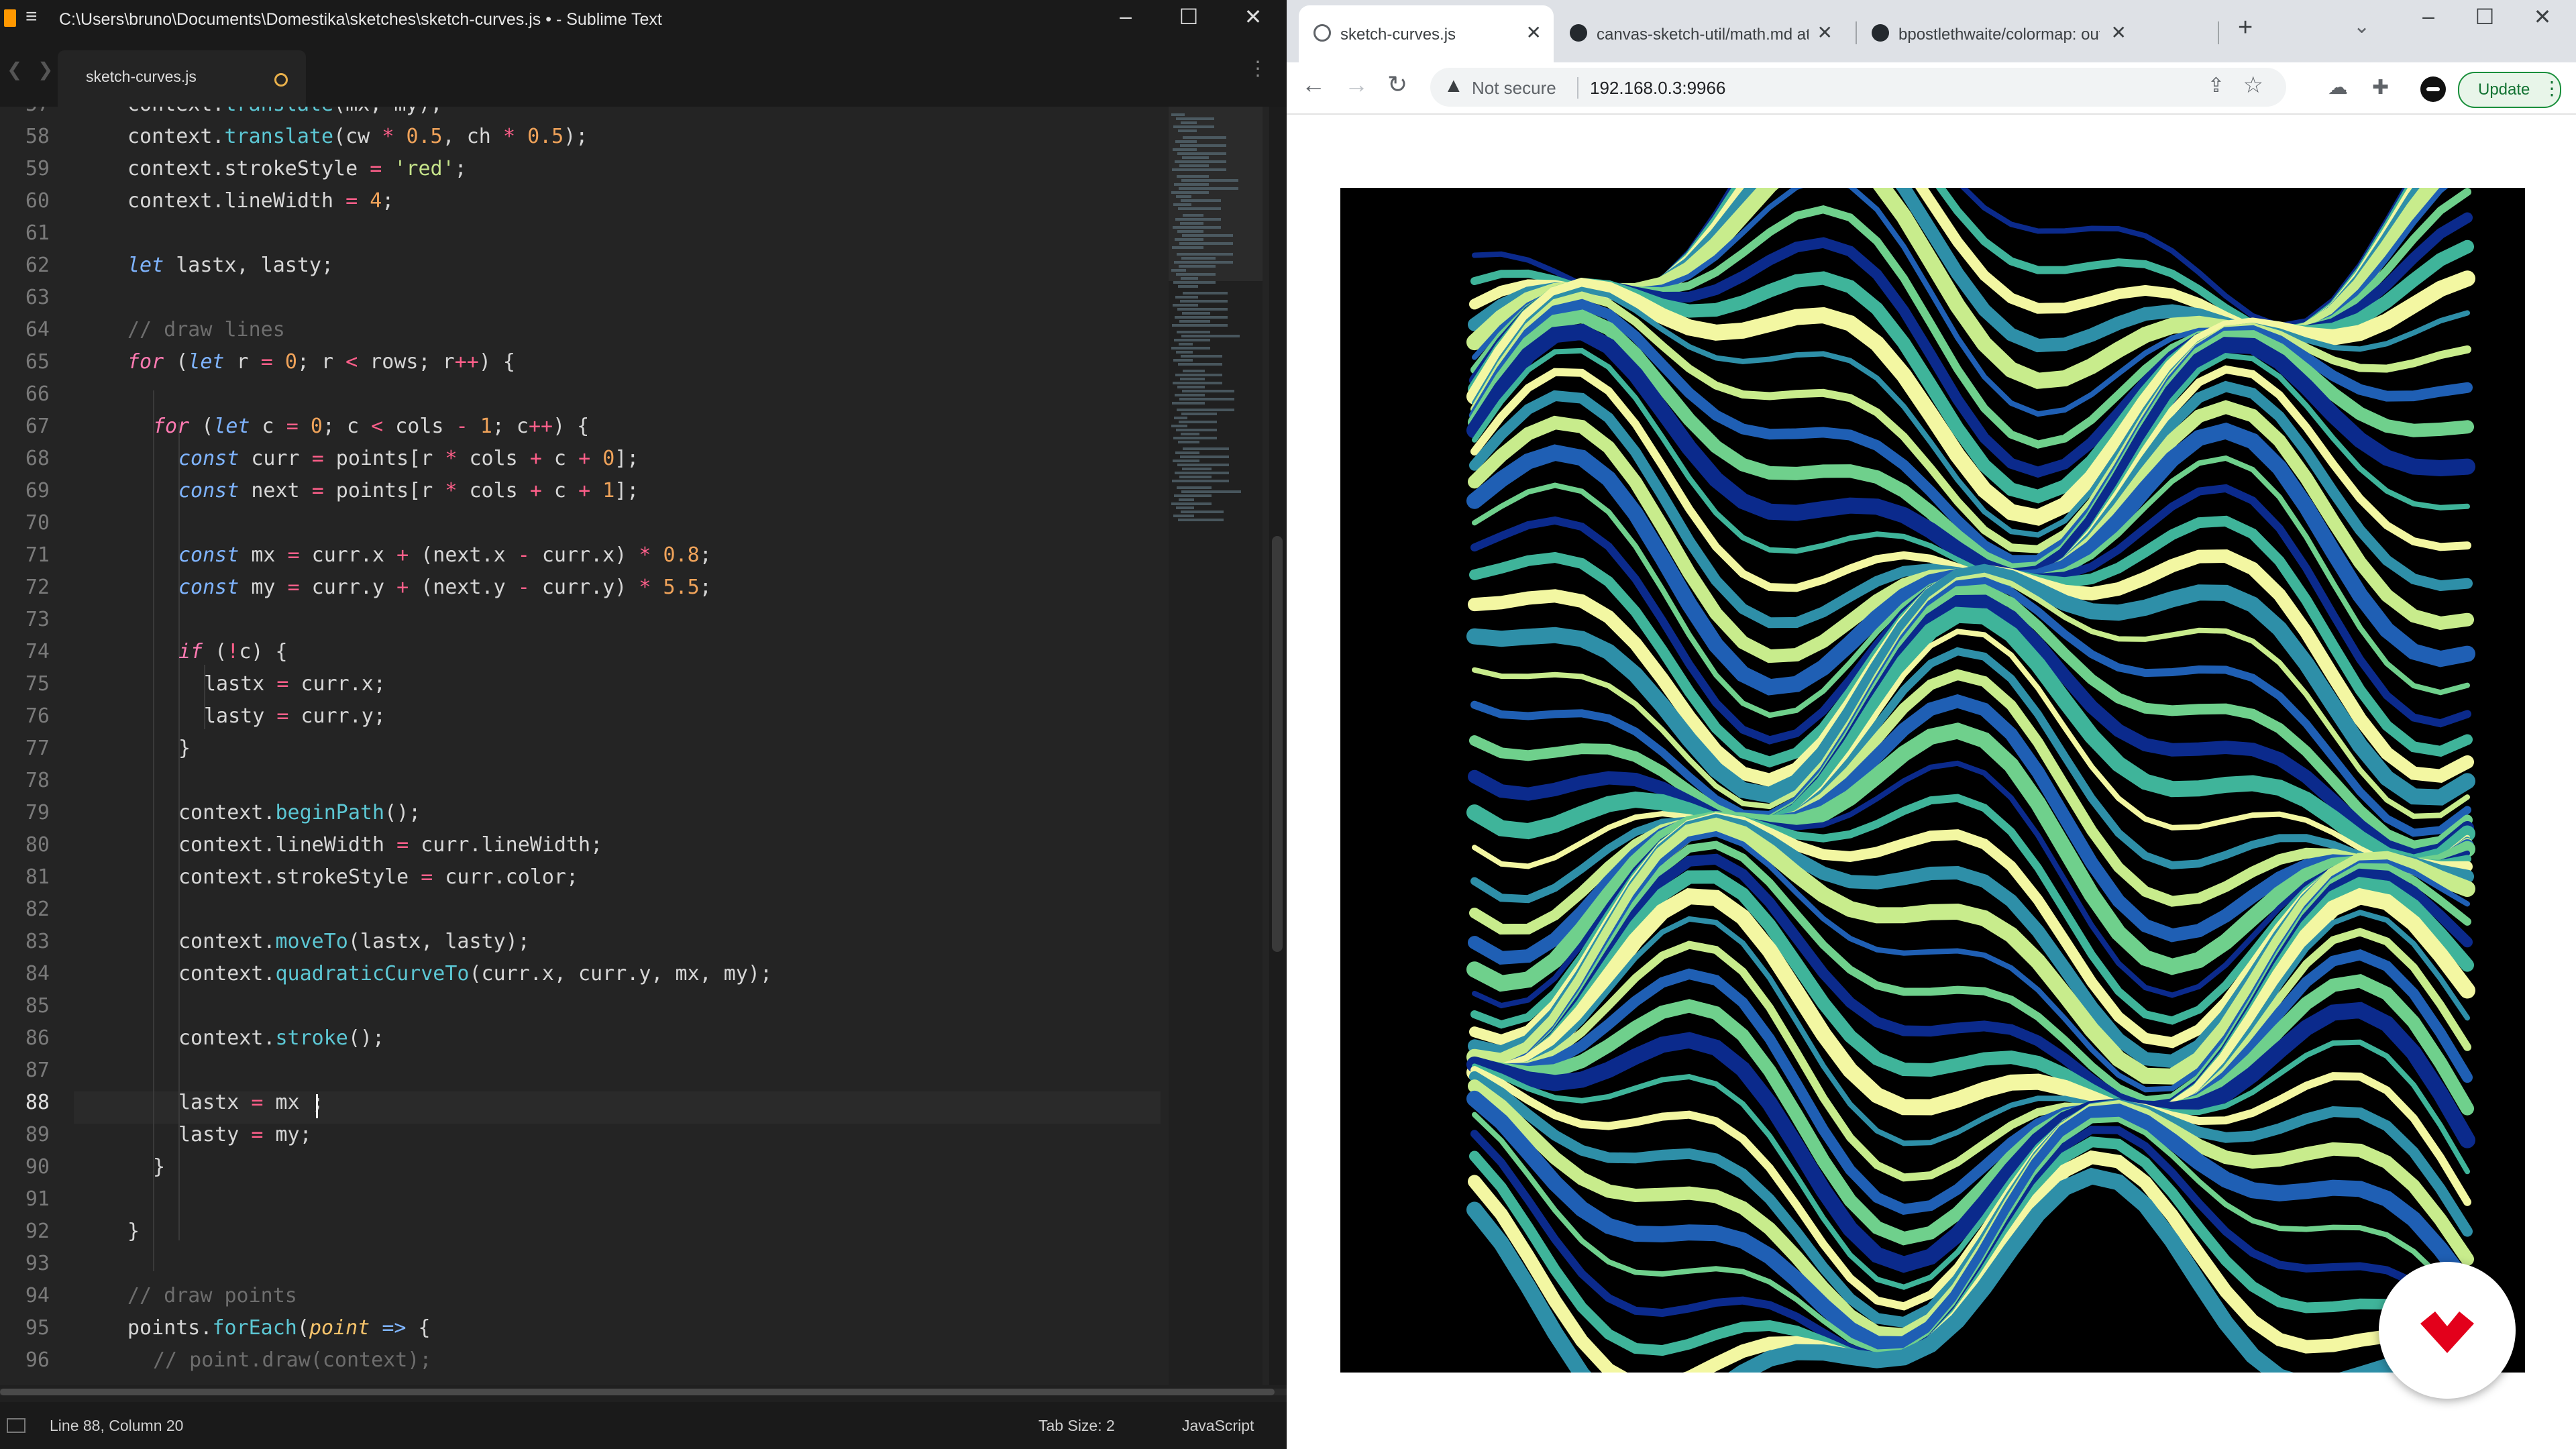 The height and width of the screenshot is (1449, 2576). I want to click on scrollbar-thumb, so click(1277, 744).